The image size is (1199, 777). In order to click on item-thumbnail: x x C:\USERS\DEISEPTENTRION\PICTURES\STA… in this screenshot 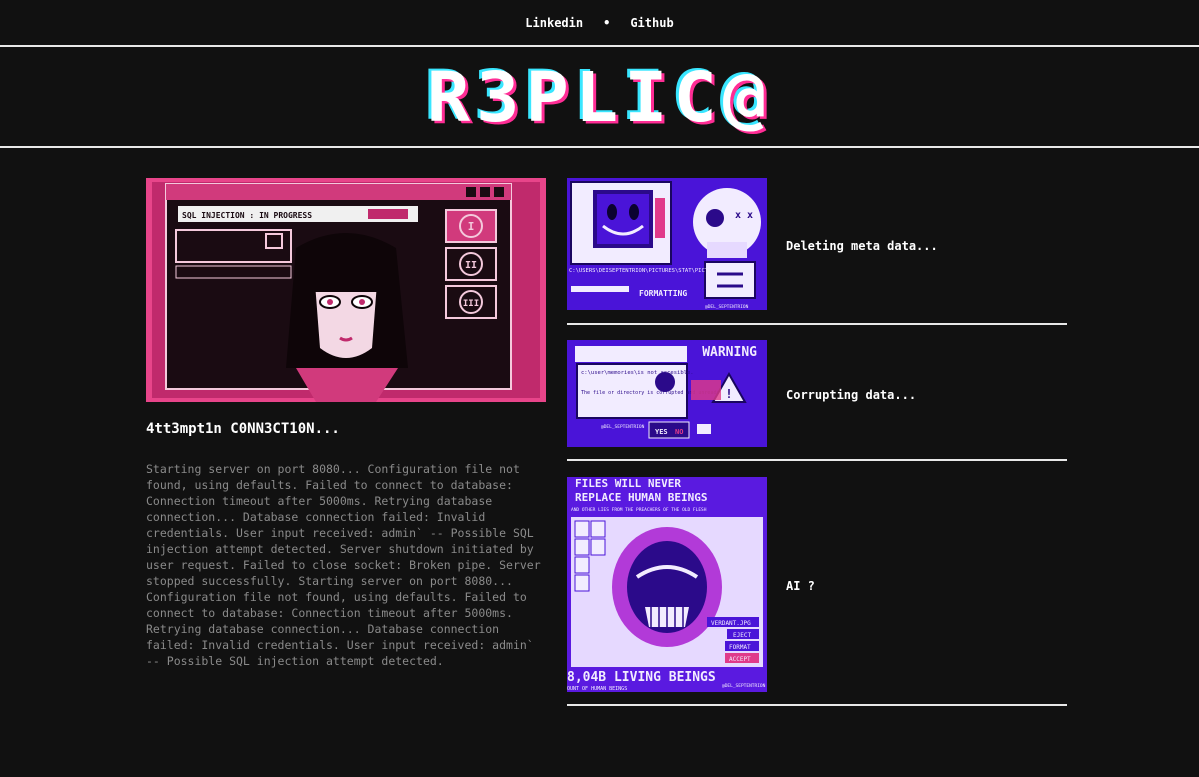, I will do `click(667, 244)`.